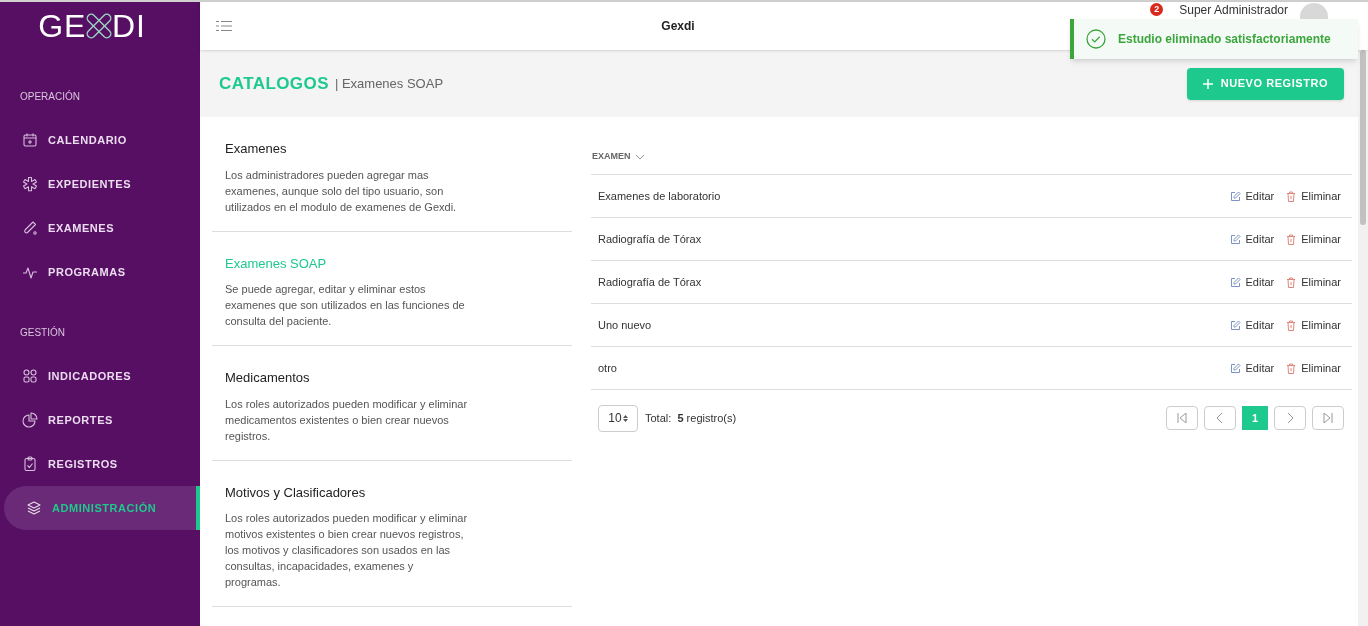  What do you see at coordinates (100, 420) in the screenshot?
I see `nav-item: REPORTES` at bounding box center [100, 420].